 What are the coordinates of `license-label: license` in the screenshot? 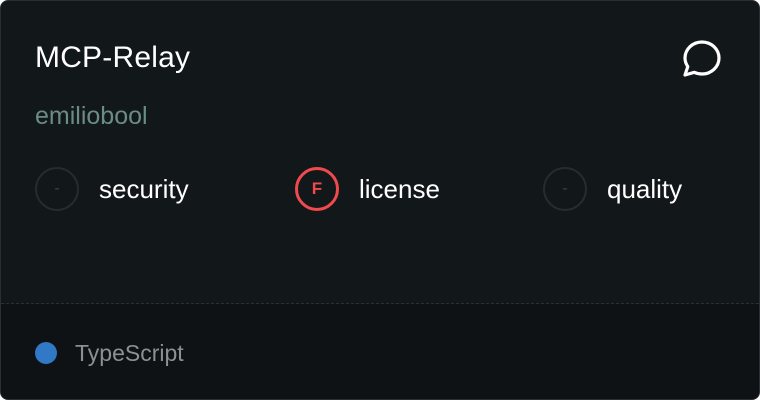 It's located at (399, 188).